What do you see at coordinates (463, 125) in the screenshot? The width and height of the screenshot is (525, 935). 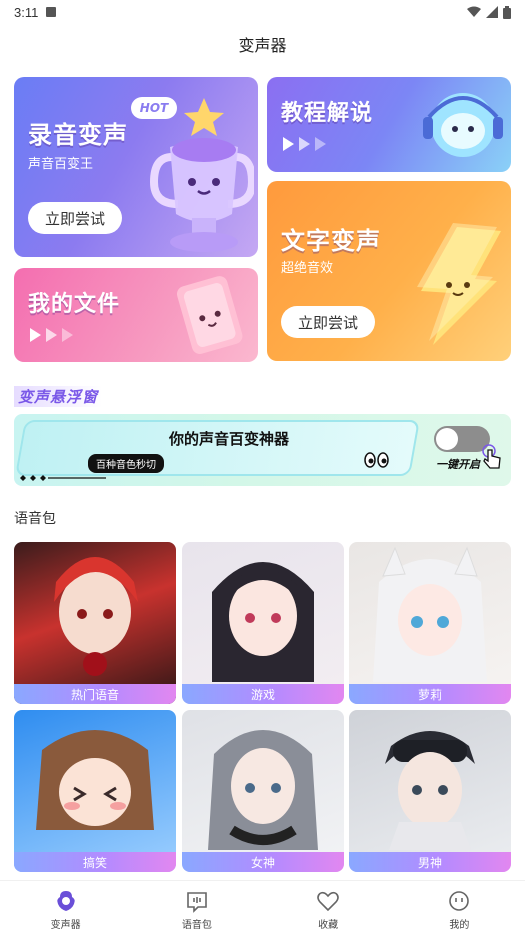 I see `headphone-mascot-icon` at bounding box center [463, 125].